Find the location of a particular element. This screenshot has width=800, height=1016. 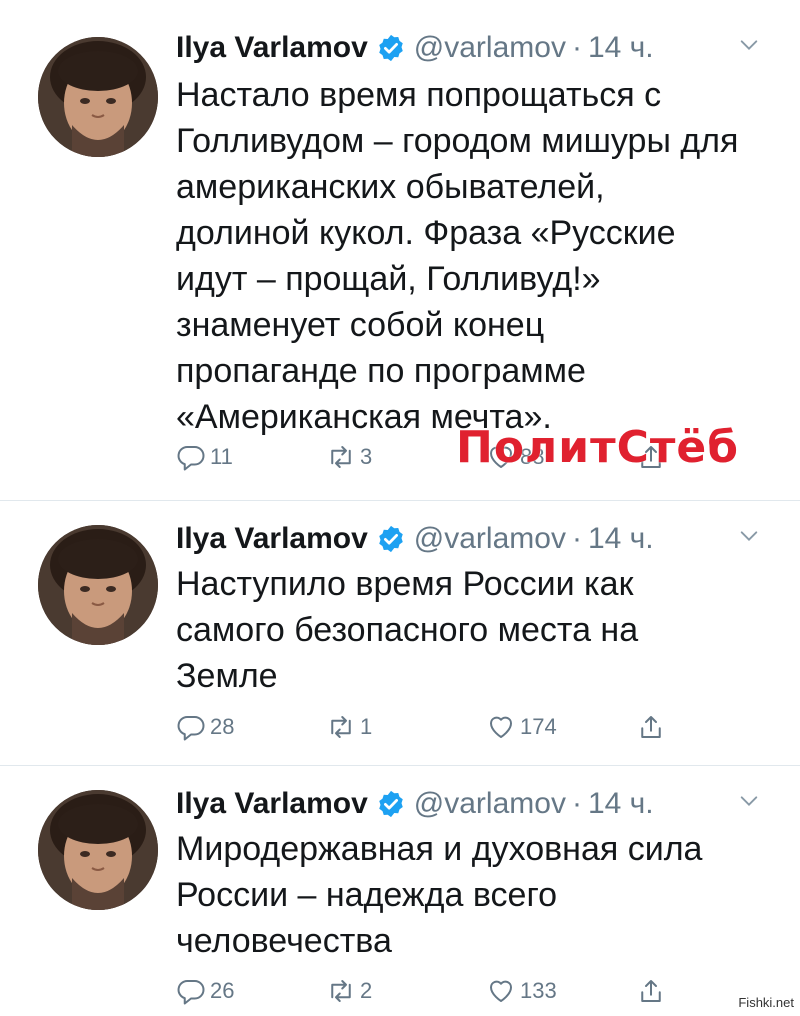

reply-button: 11 is located at coordinates (204, 457).